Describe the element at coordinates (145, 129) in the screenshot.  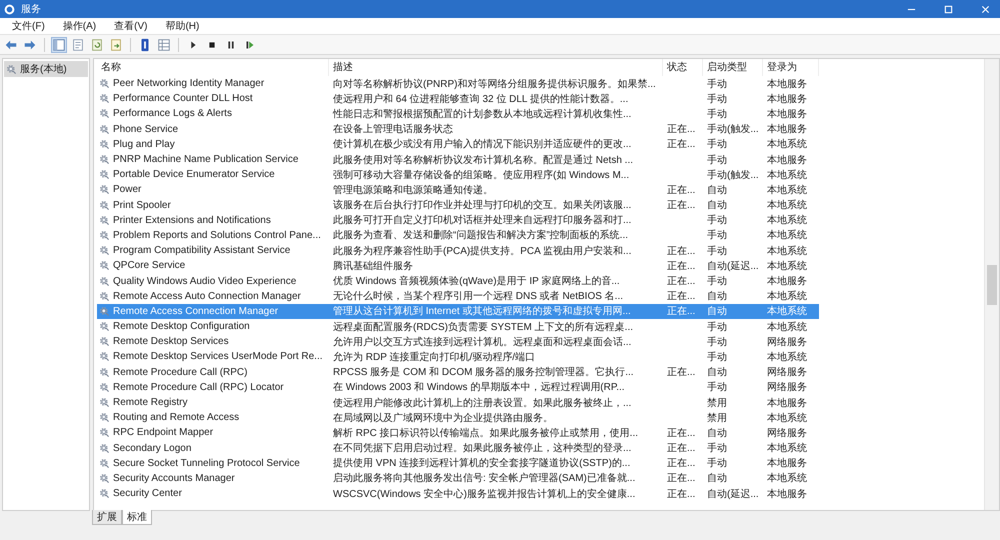
I see `service-name: Phone Service` at that location.